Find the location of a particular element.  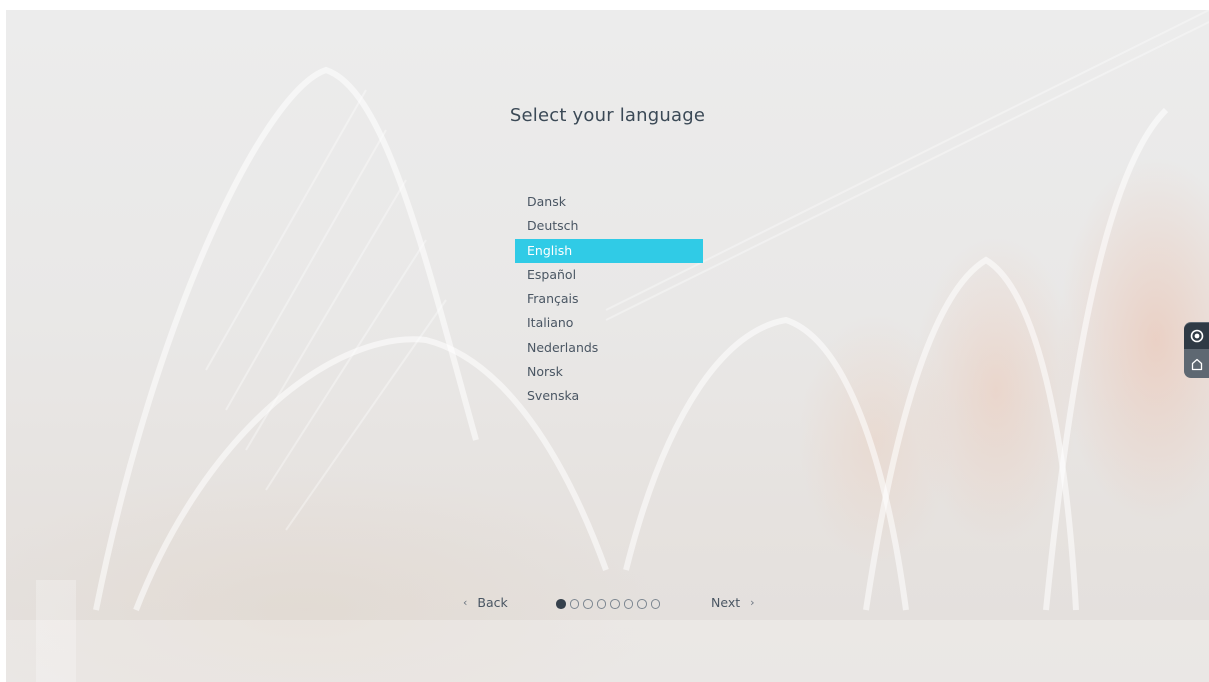

language-option-nederlands: Nederlands is located at coordinates (609, 348).